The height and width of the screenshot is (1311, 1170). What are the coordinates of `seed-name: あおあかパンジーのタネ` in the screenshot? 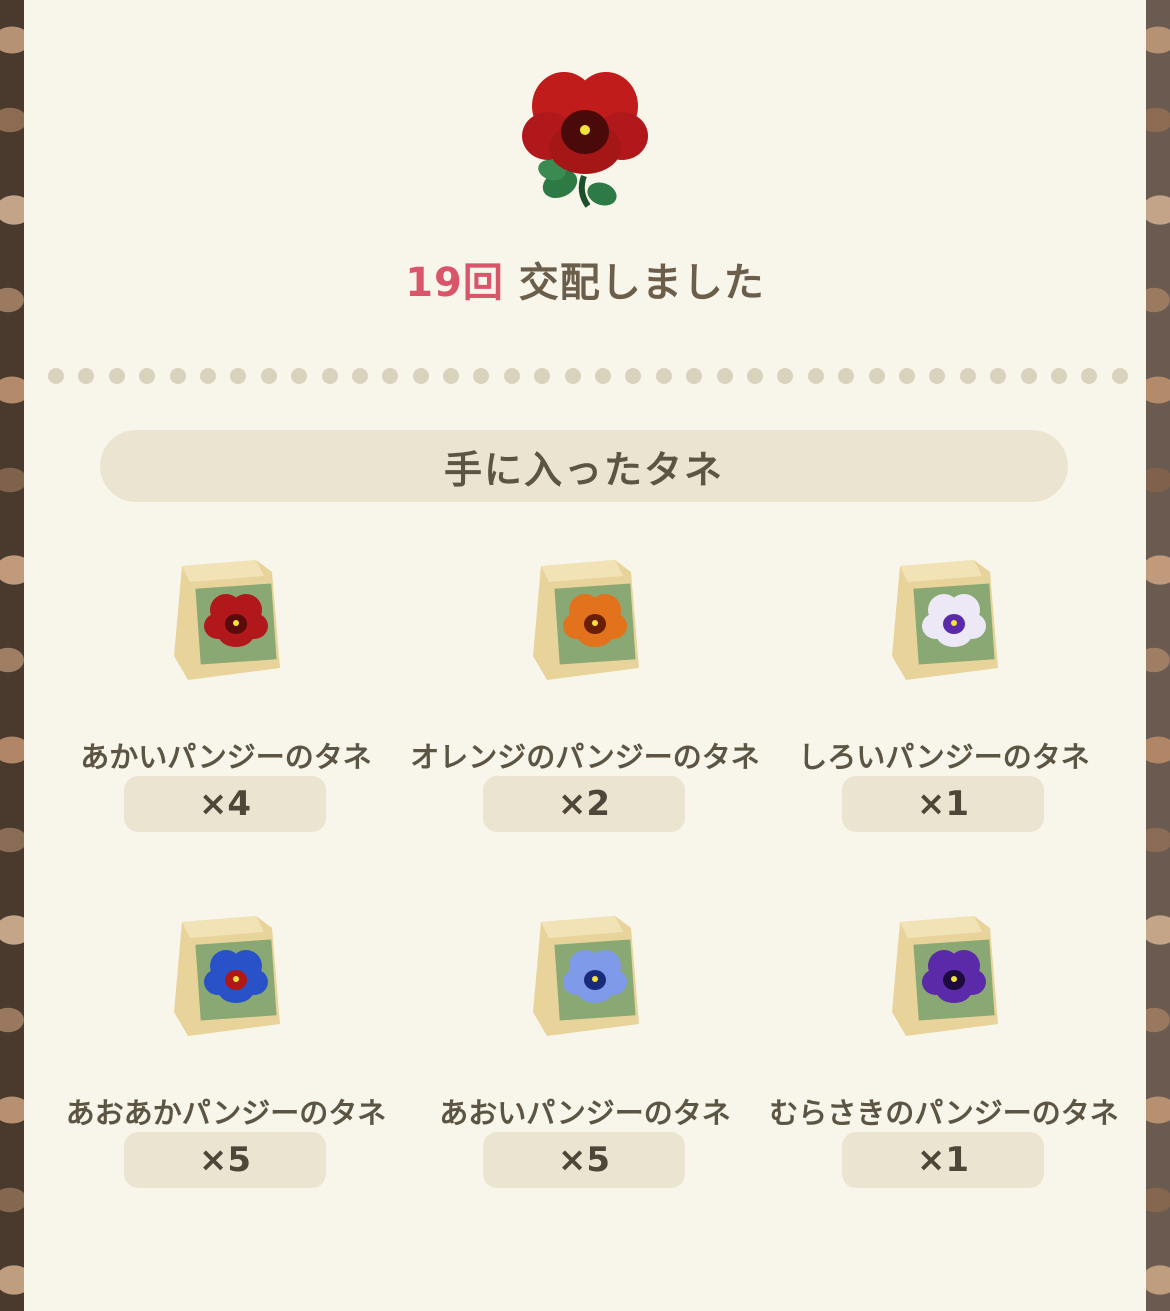 It's located at (226, 1113).